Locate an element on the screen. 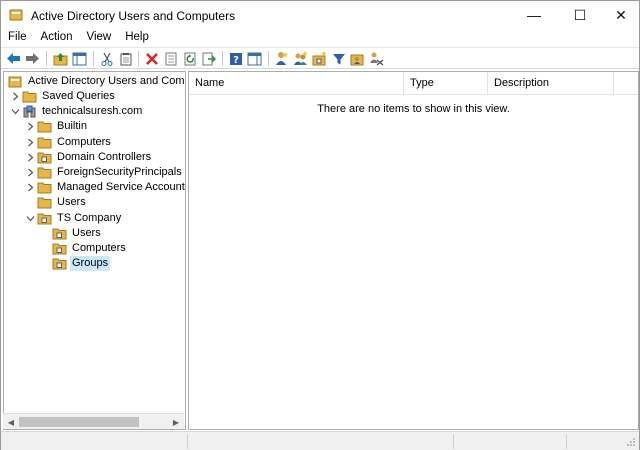 The image size is (640, 450). scroll-right-icon: ▶ is located at coordinates (176, 422).